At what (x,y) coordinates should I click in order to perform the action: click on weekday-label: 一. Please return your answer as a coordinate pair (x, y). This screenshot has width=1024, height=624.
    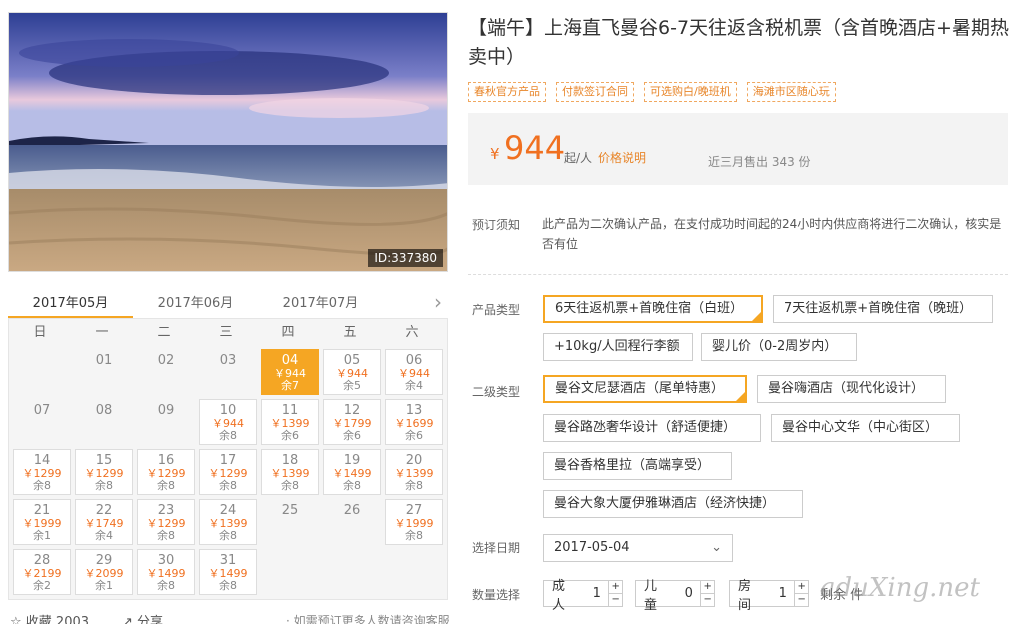
    Looking at the image, I should click on (102, 332).